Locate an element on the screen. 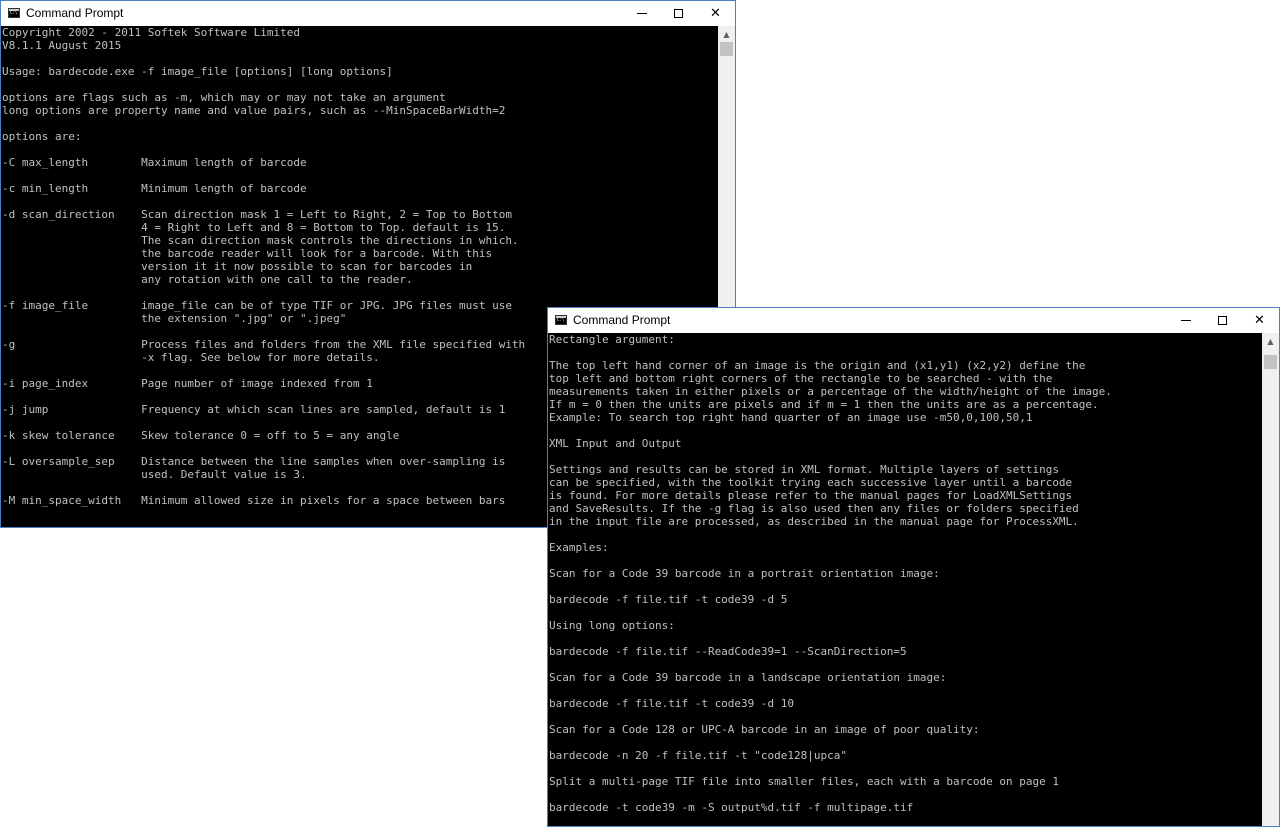  console-line: -c min_length Minimum length of barcode is located at coordinates (154, 188).